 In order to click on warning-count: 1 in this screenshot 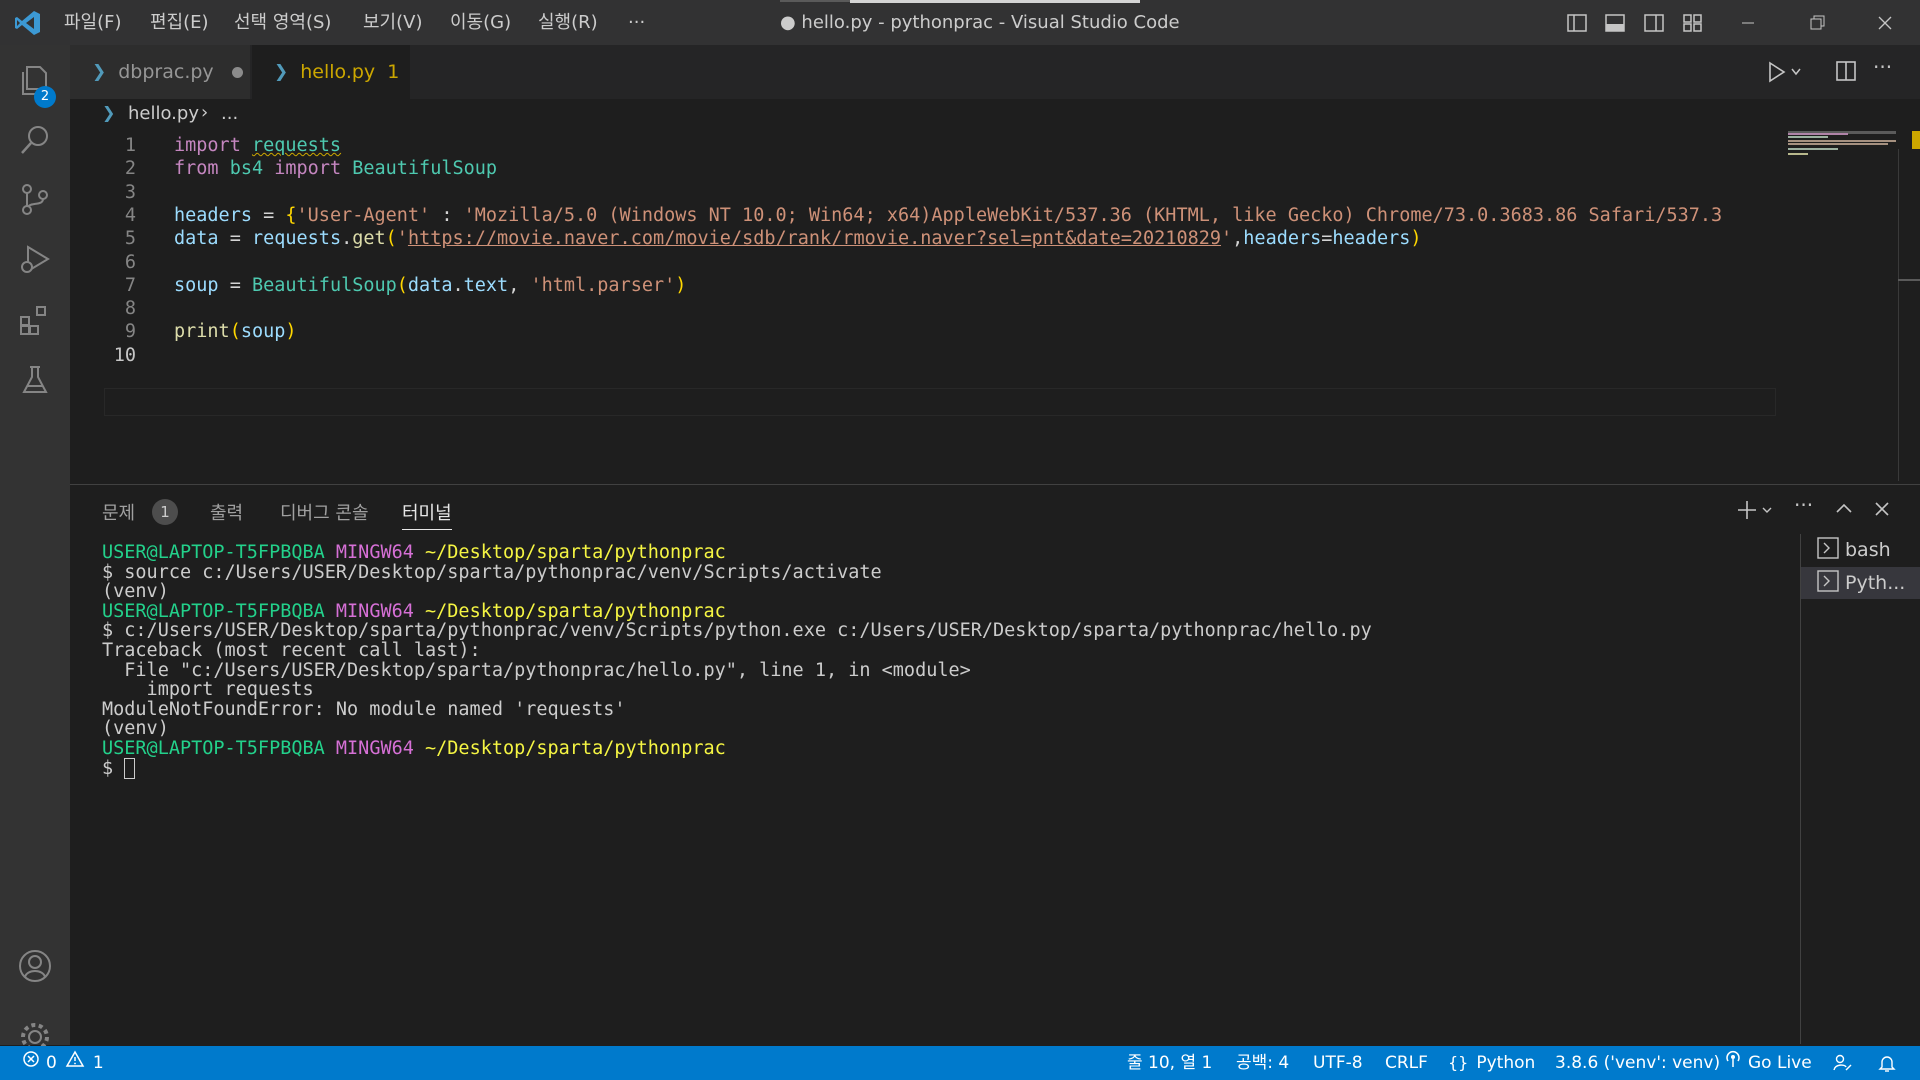, I will do `click(98, 1063)`.